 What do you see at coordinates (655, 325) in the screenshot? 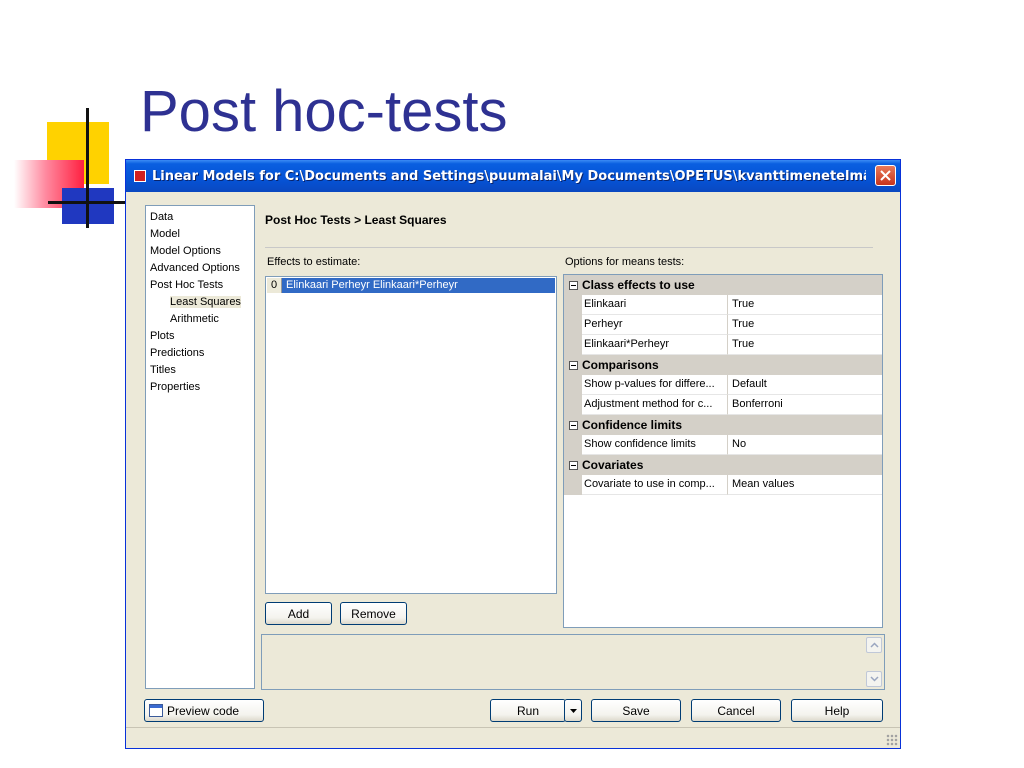
I see `property-name: Perheyr` at bounding box center [655, 325].